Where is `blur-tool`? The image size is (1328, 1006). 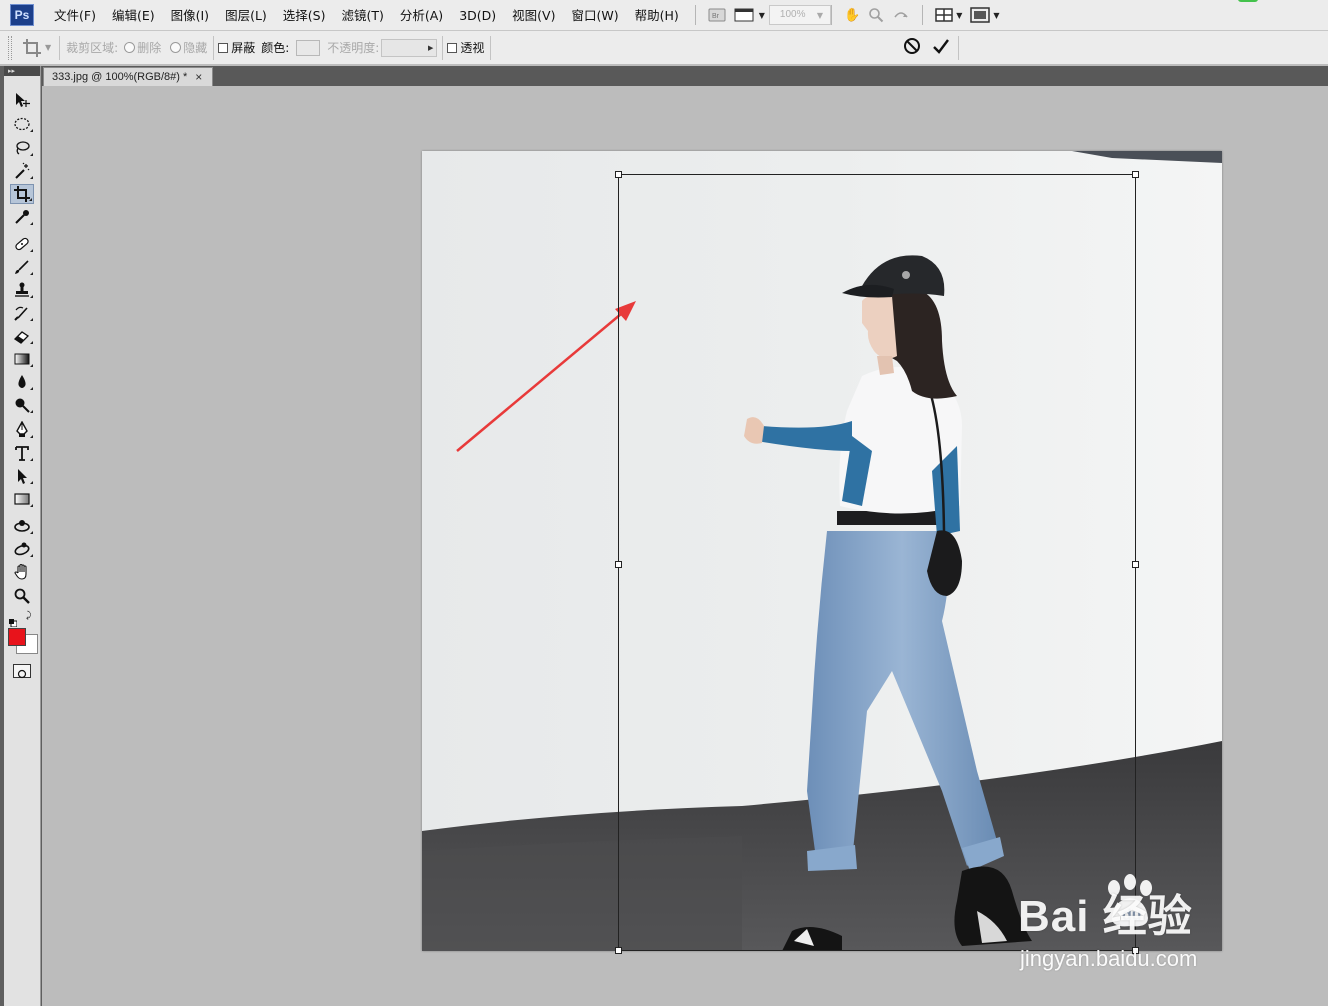 blur-tool is located at coordinates (22, 382).